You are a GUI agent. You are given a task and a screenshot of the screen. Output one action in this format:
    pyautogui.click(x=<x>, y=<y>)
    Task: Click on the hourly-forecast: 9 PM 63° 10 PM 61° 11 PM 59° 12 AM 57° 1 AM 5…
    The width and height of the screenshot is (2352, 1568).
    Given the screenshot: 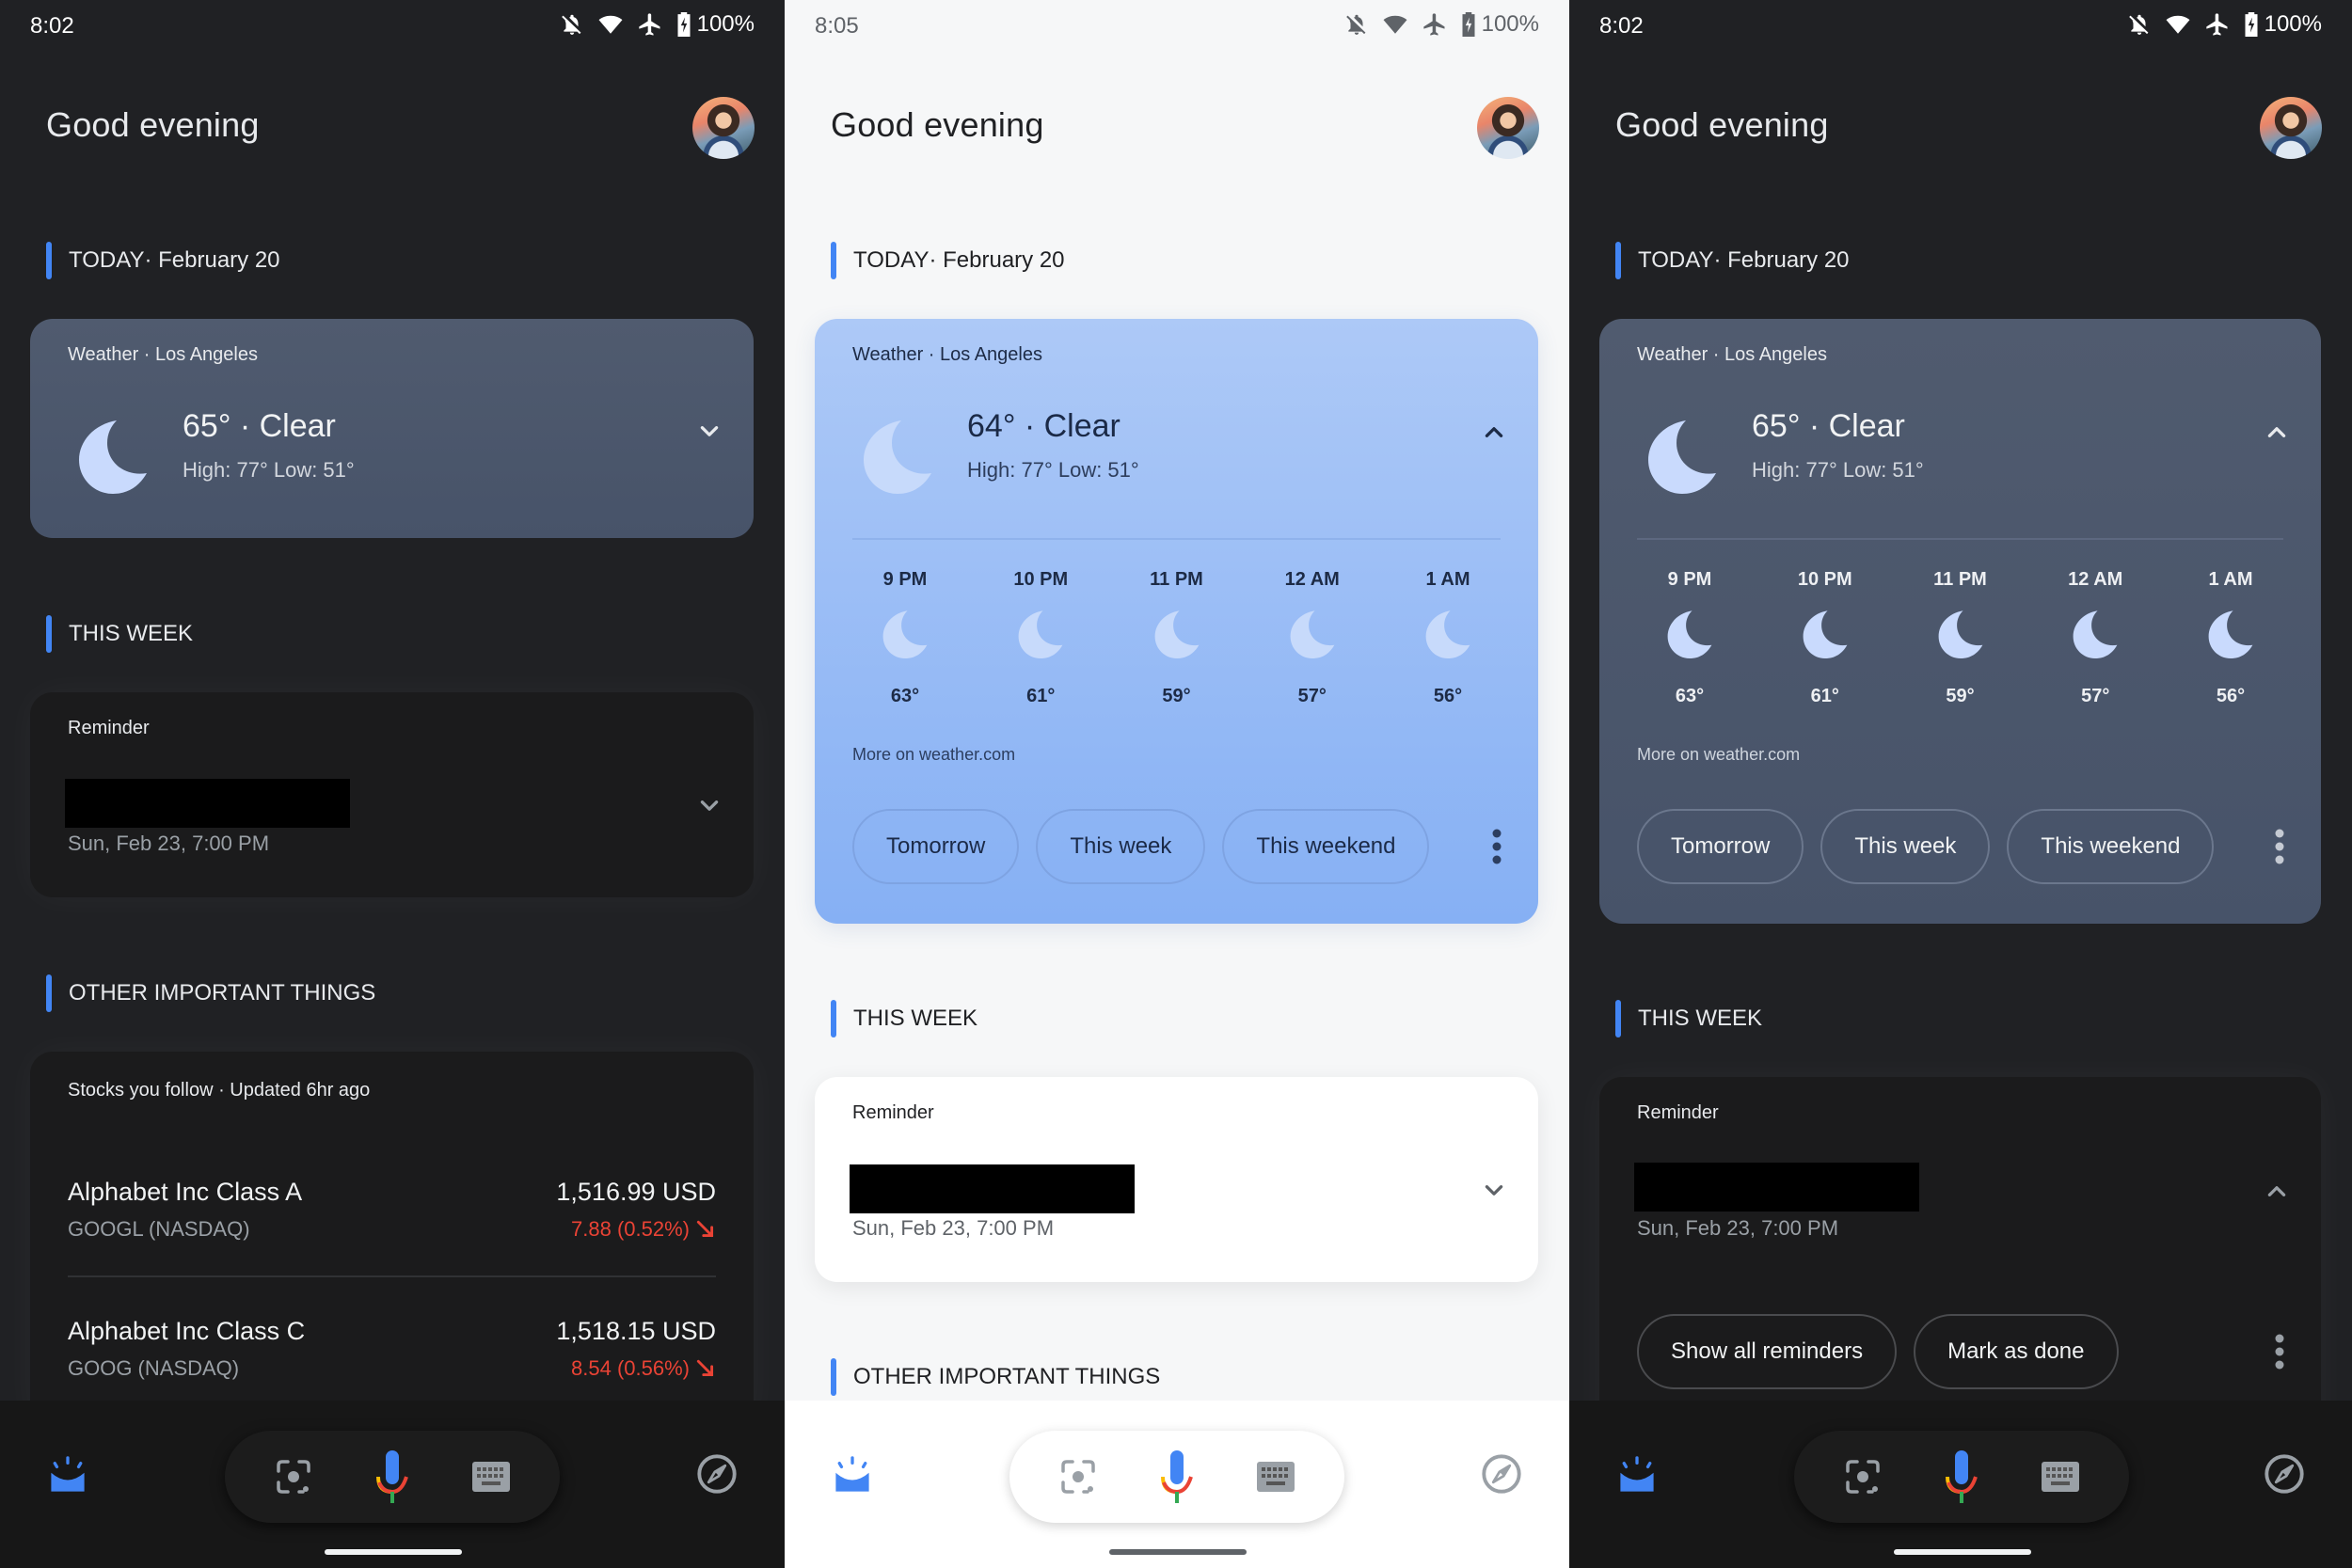 What is the action you would take?
    pyautogui.click(x=1176, y=638)
    